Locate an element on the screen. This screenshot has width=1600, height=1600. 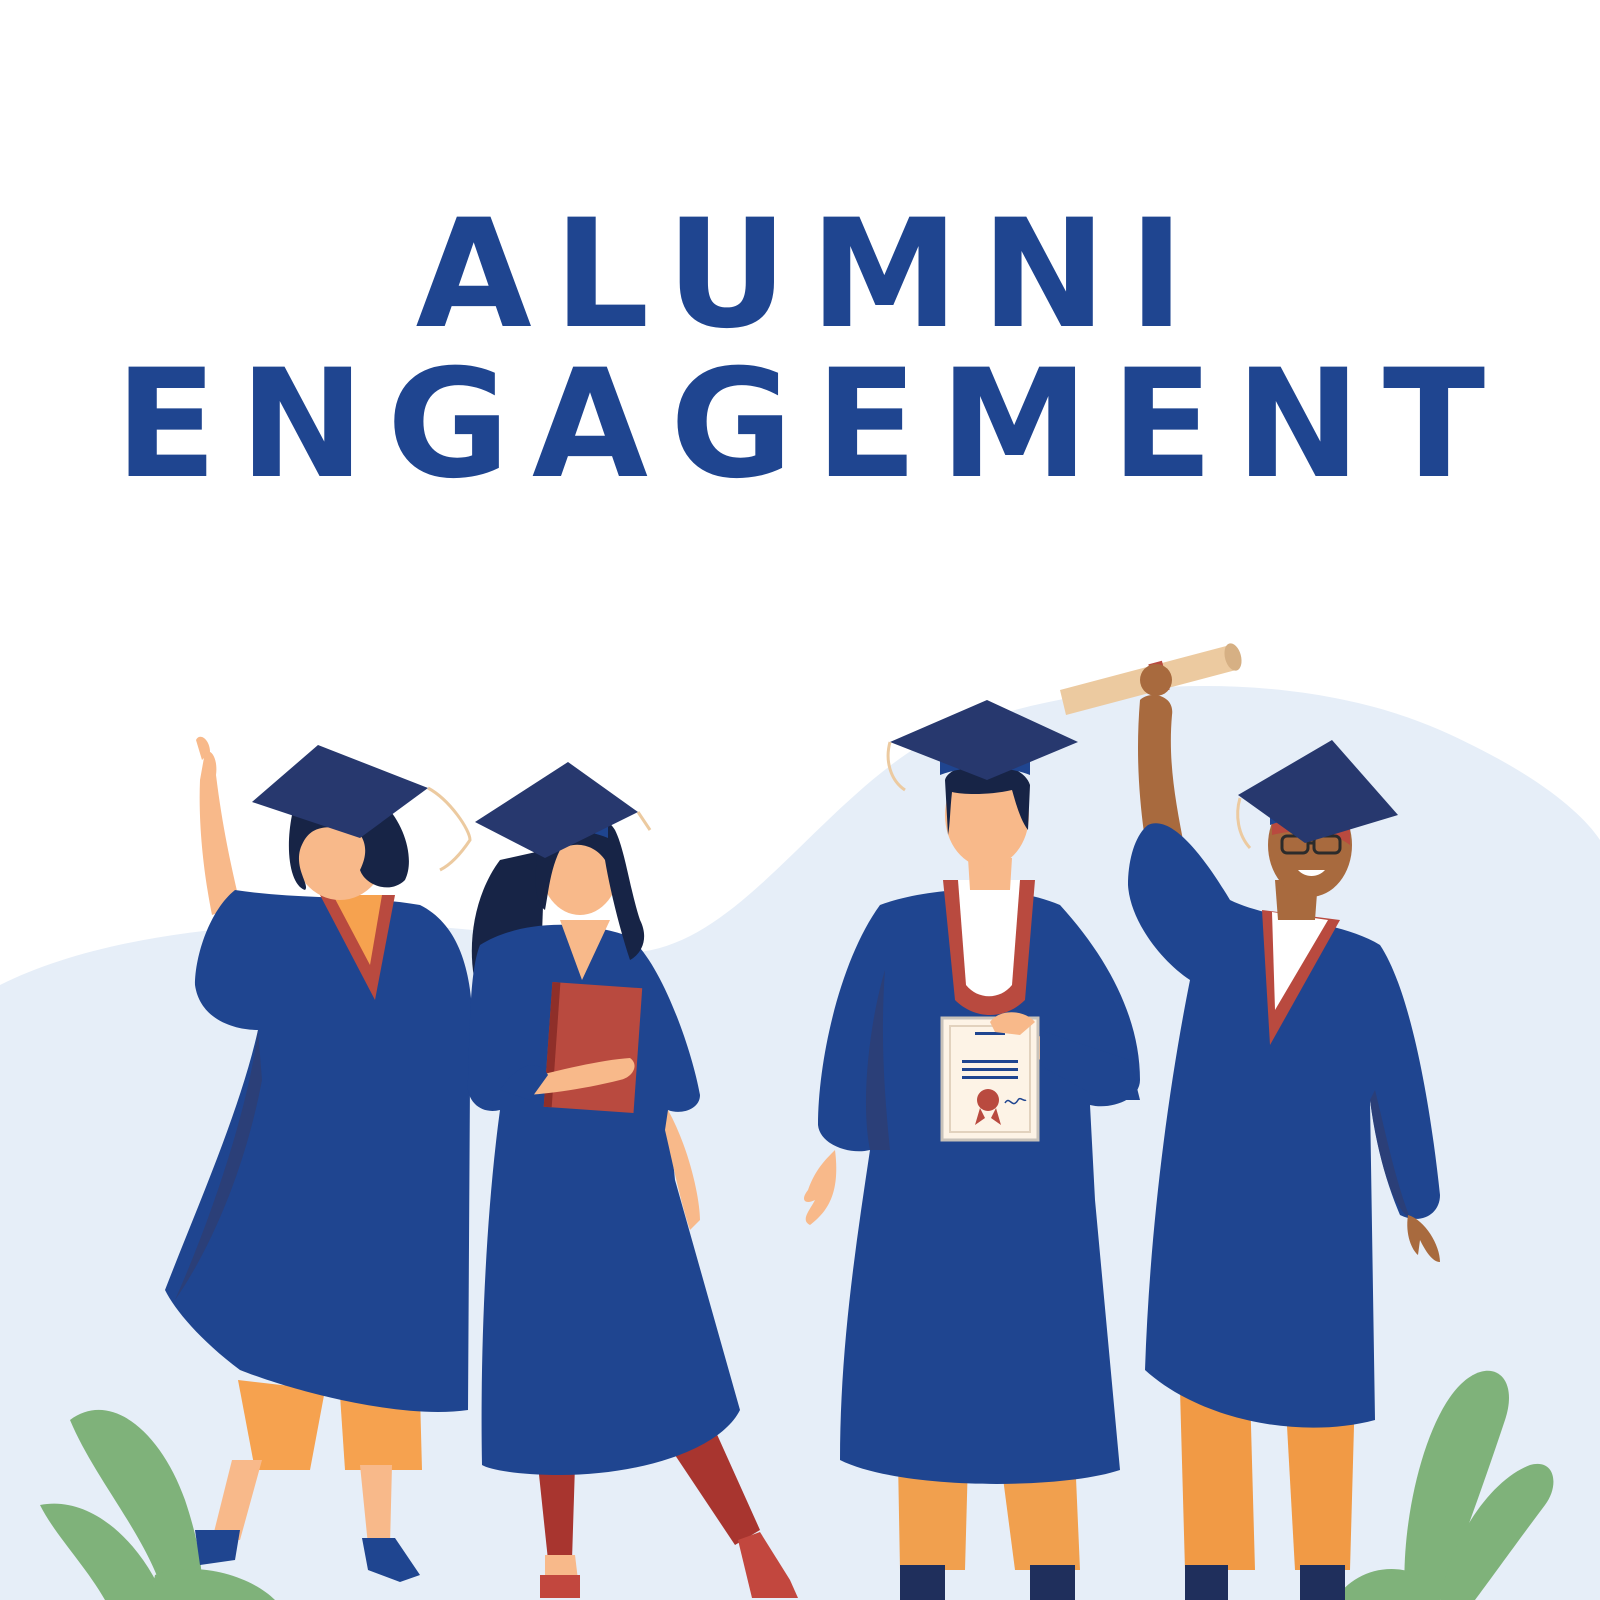
graduation-cap-icon is located at coordinates (563, 810).